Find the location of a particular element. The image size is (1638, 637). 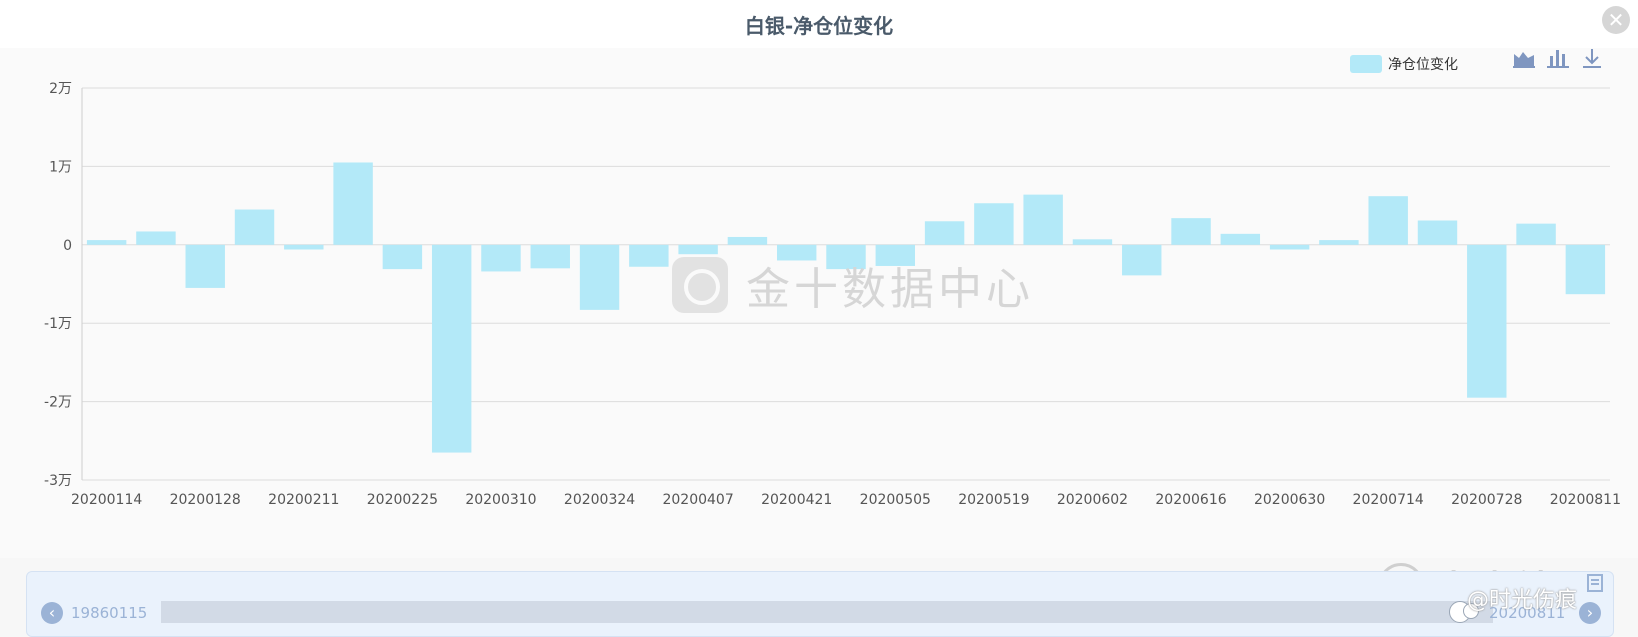

x-tick-label: 20200114 is located at coordinates (106, 500).